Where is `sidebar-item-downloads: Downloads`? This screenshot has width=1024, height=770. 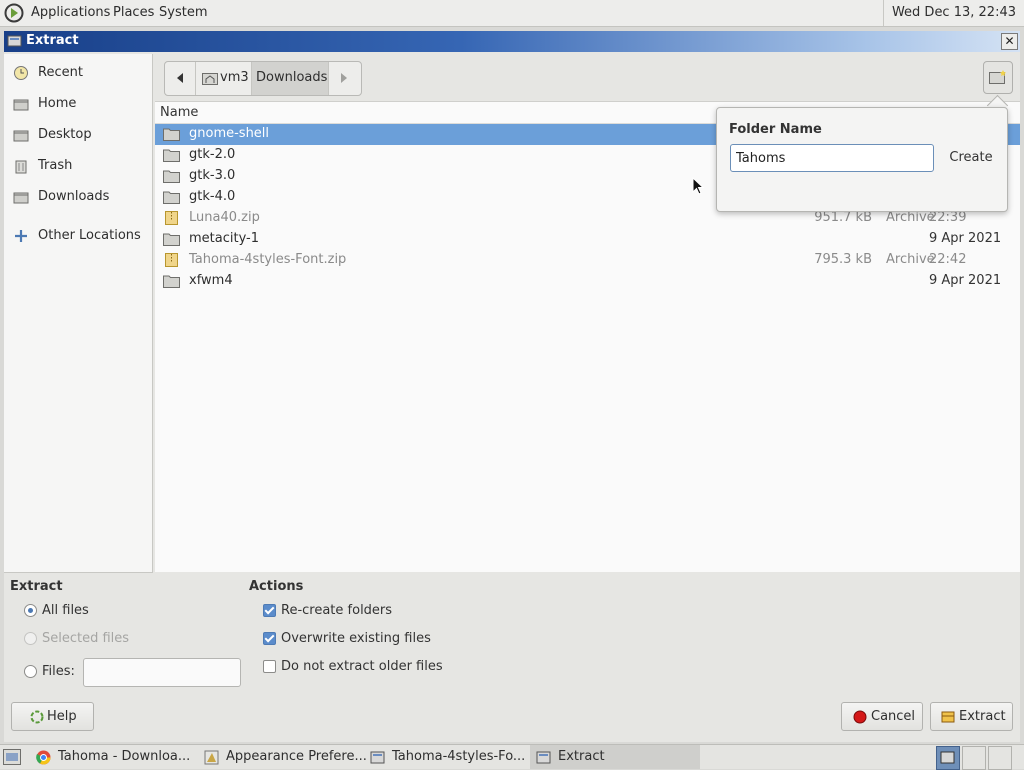
sidebar-item-downloads: Downloads is located at coordinates (78, 198).